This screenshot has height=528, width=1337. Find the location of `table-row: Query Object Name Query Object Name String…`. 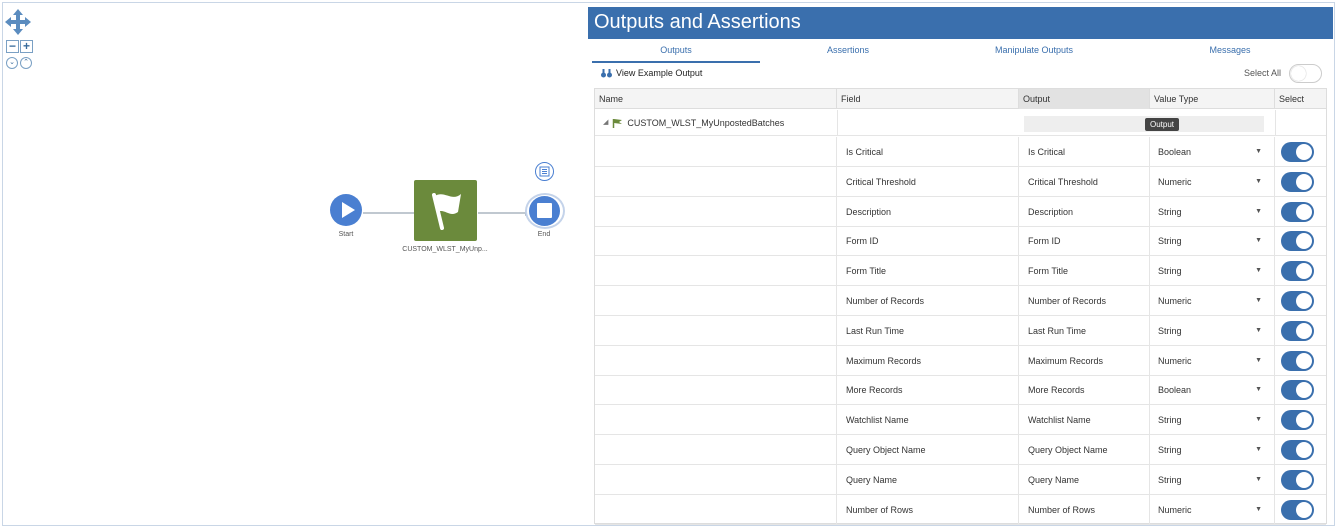

table-row: Query Object Name Query Object Name String… is located at coordinates (960, 450).